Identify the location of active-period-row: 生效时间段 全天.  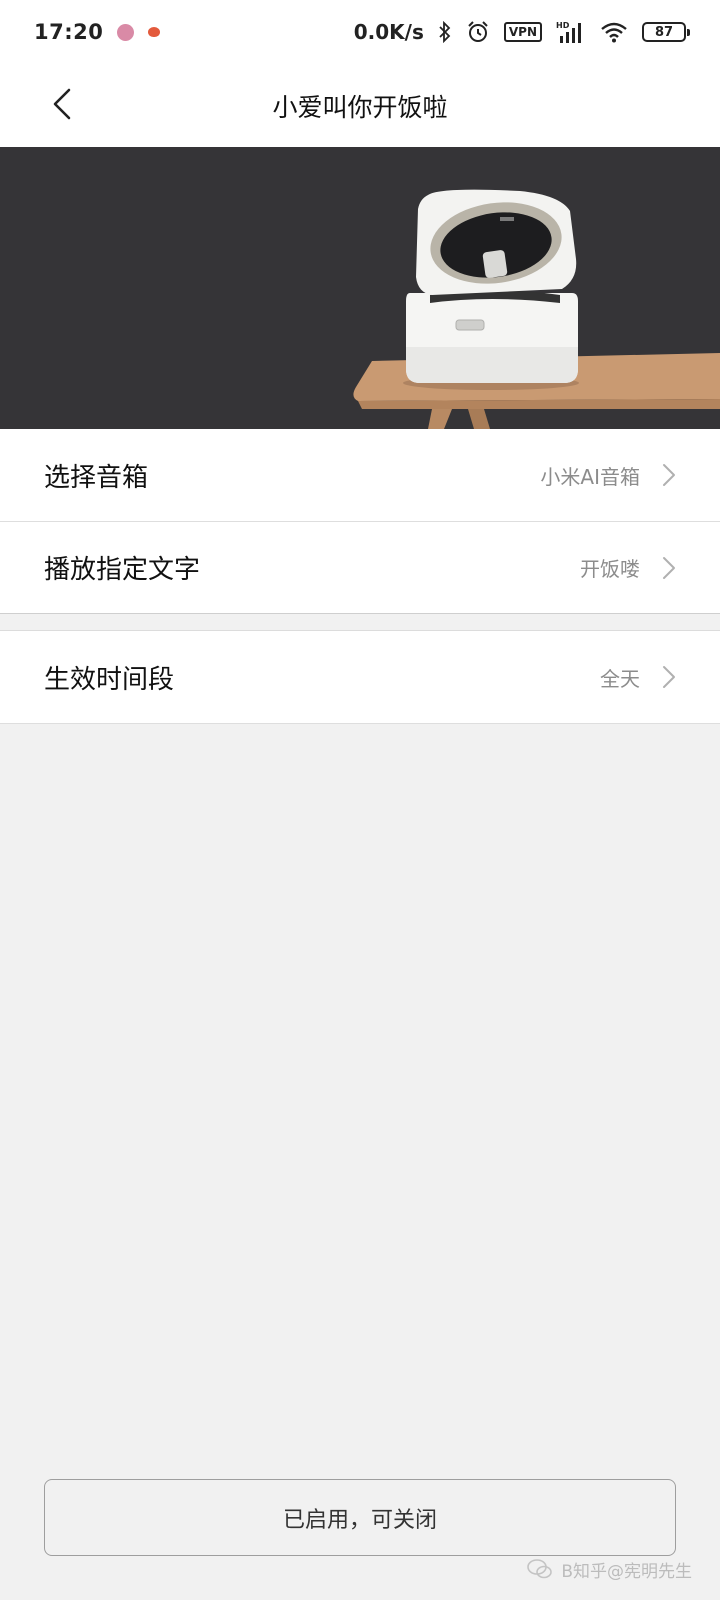
(360, 677).